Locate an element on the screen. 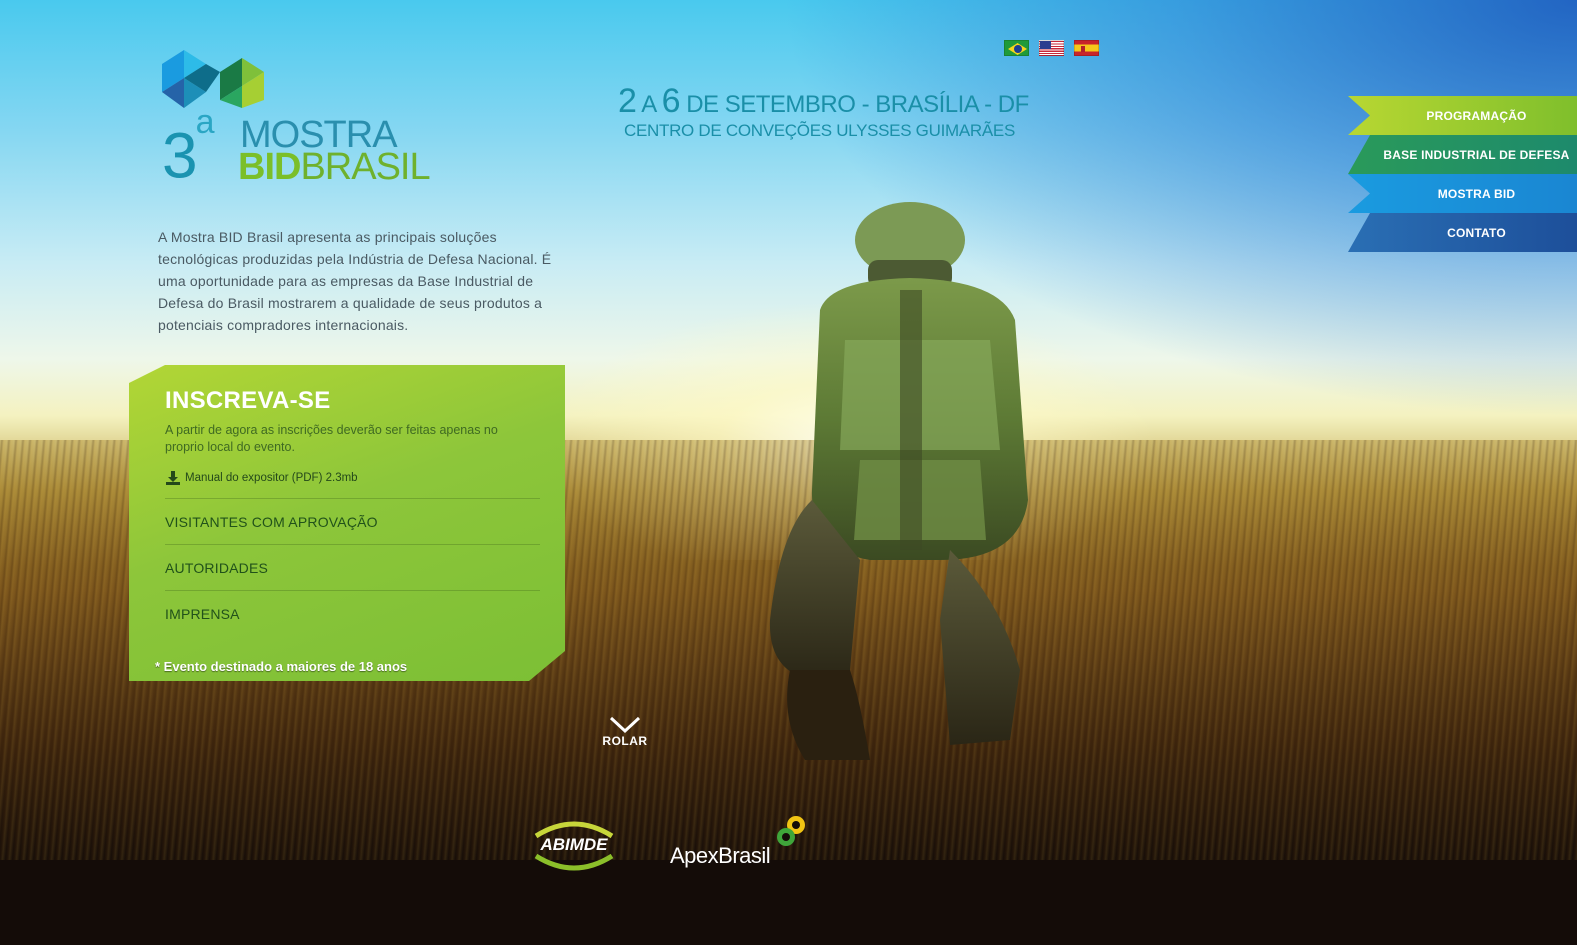 This screenshot has width=1577, height=945. usa-flag-icon is located at coordinates (1051, 48).